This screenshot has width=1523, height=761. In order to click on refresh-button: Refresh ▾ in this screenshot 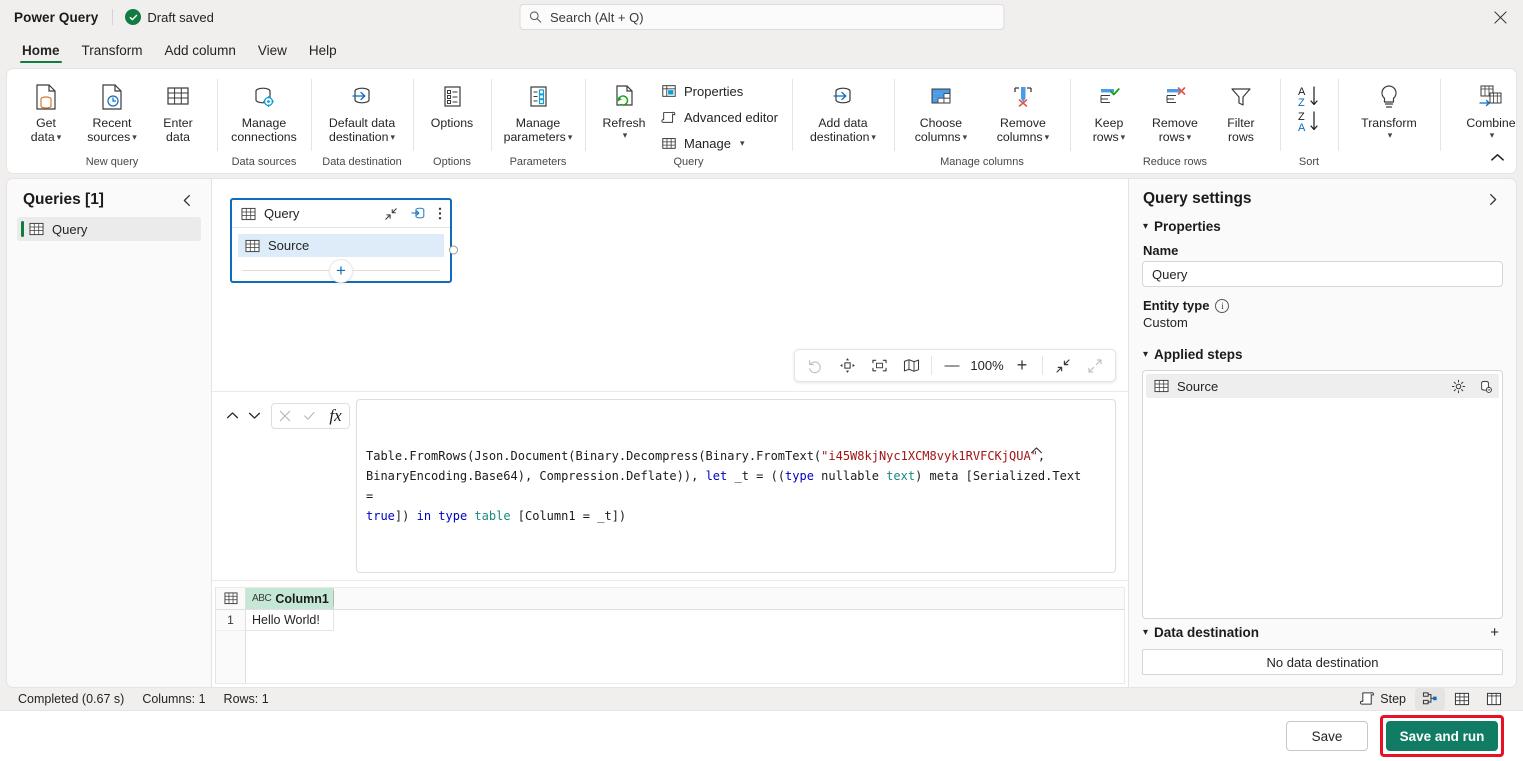, I will do `click(624, 108)`.